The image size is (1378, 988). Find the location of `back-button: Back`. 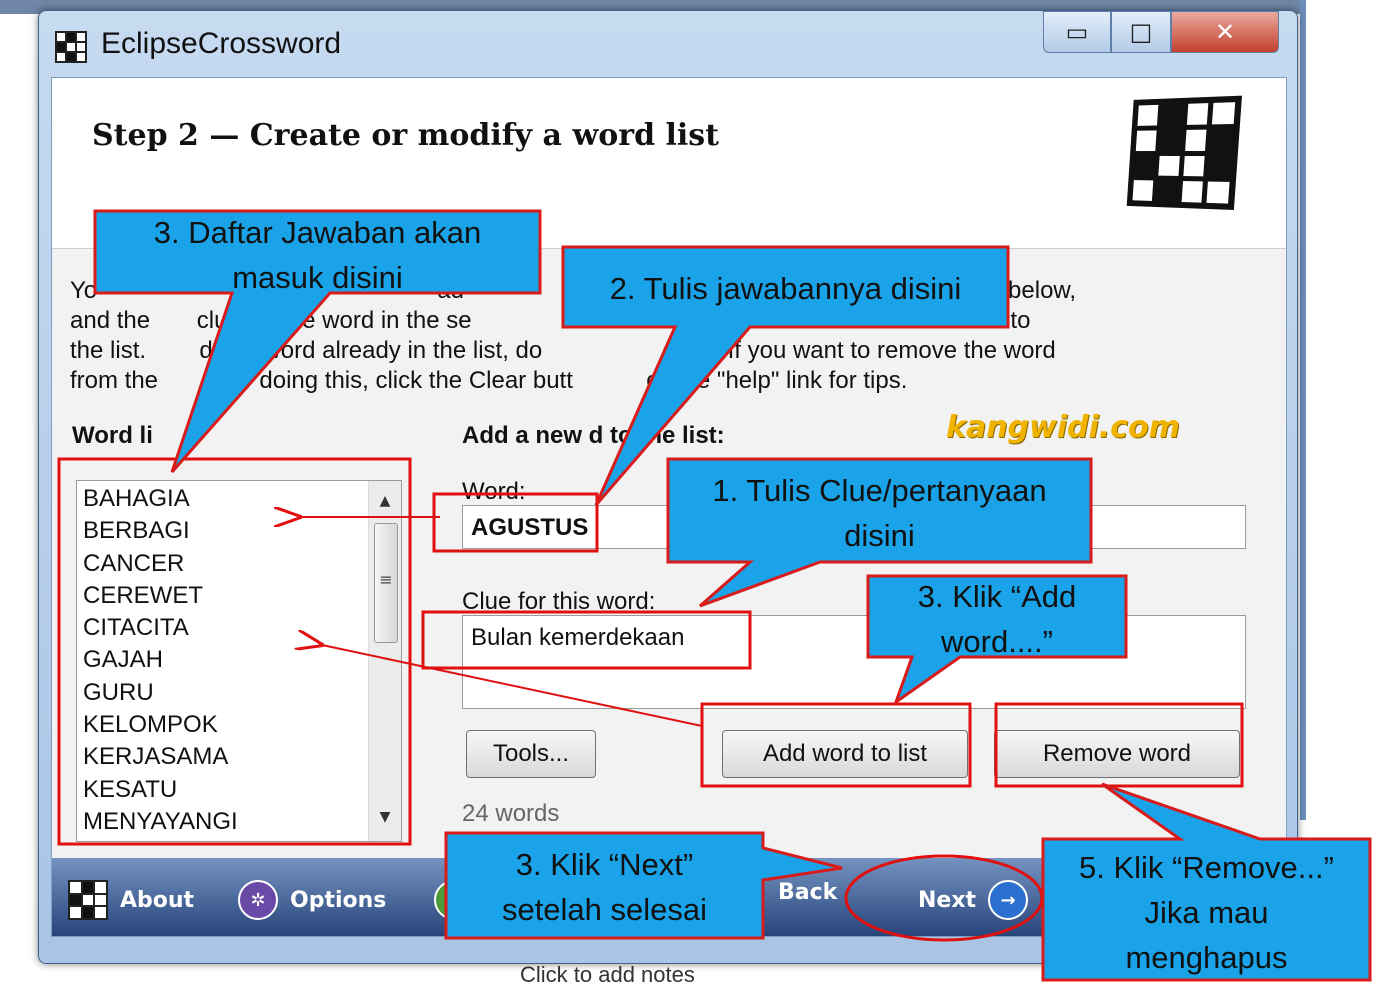

back-button: Back is located at coordinates (807, 892).